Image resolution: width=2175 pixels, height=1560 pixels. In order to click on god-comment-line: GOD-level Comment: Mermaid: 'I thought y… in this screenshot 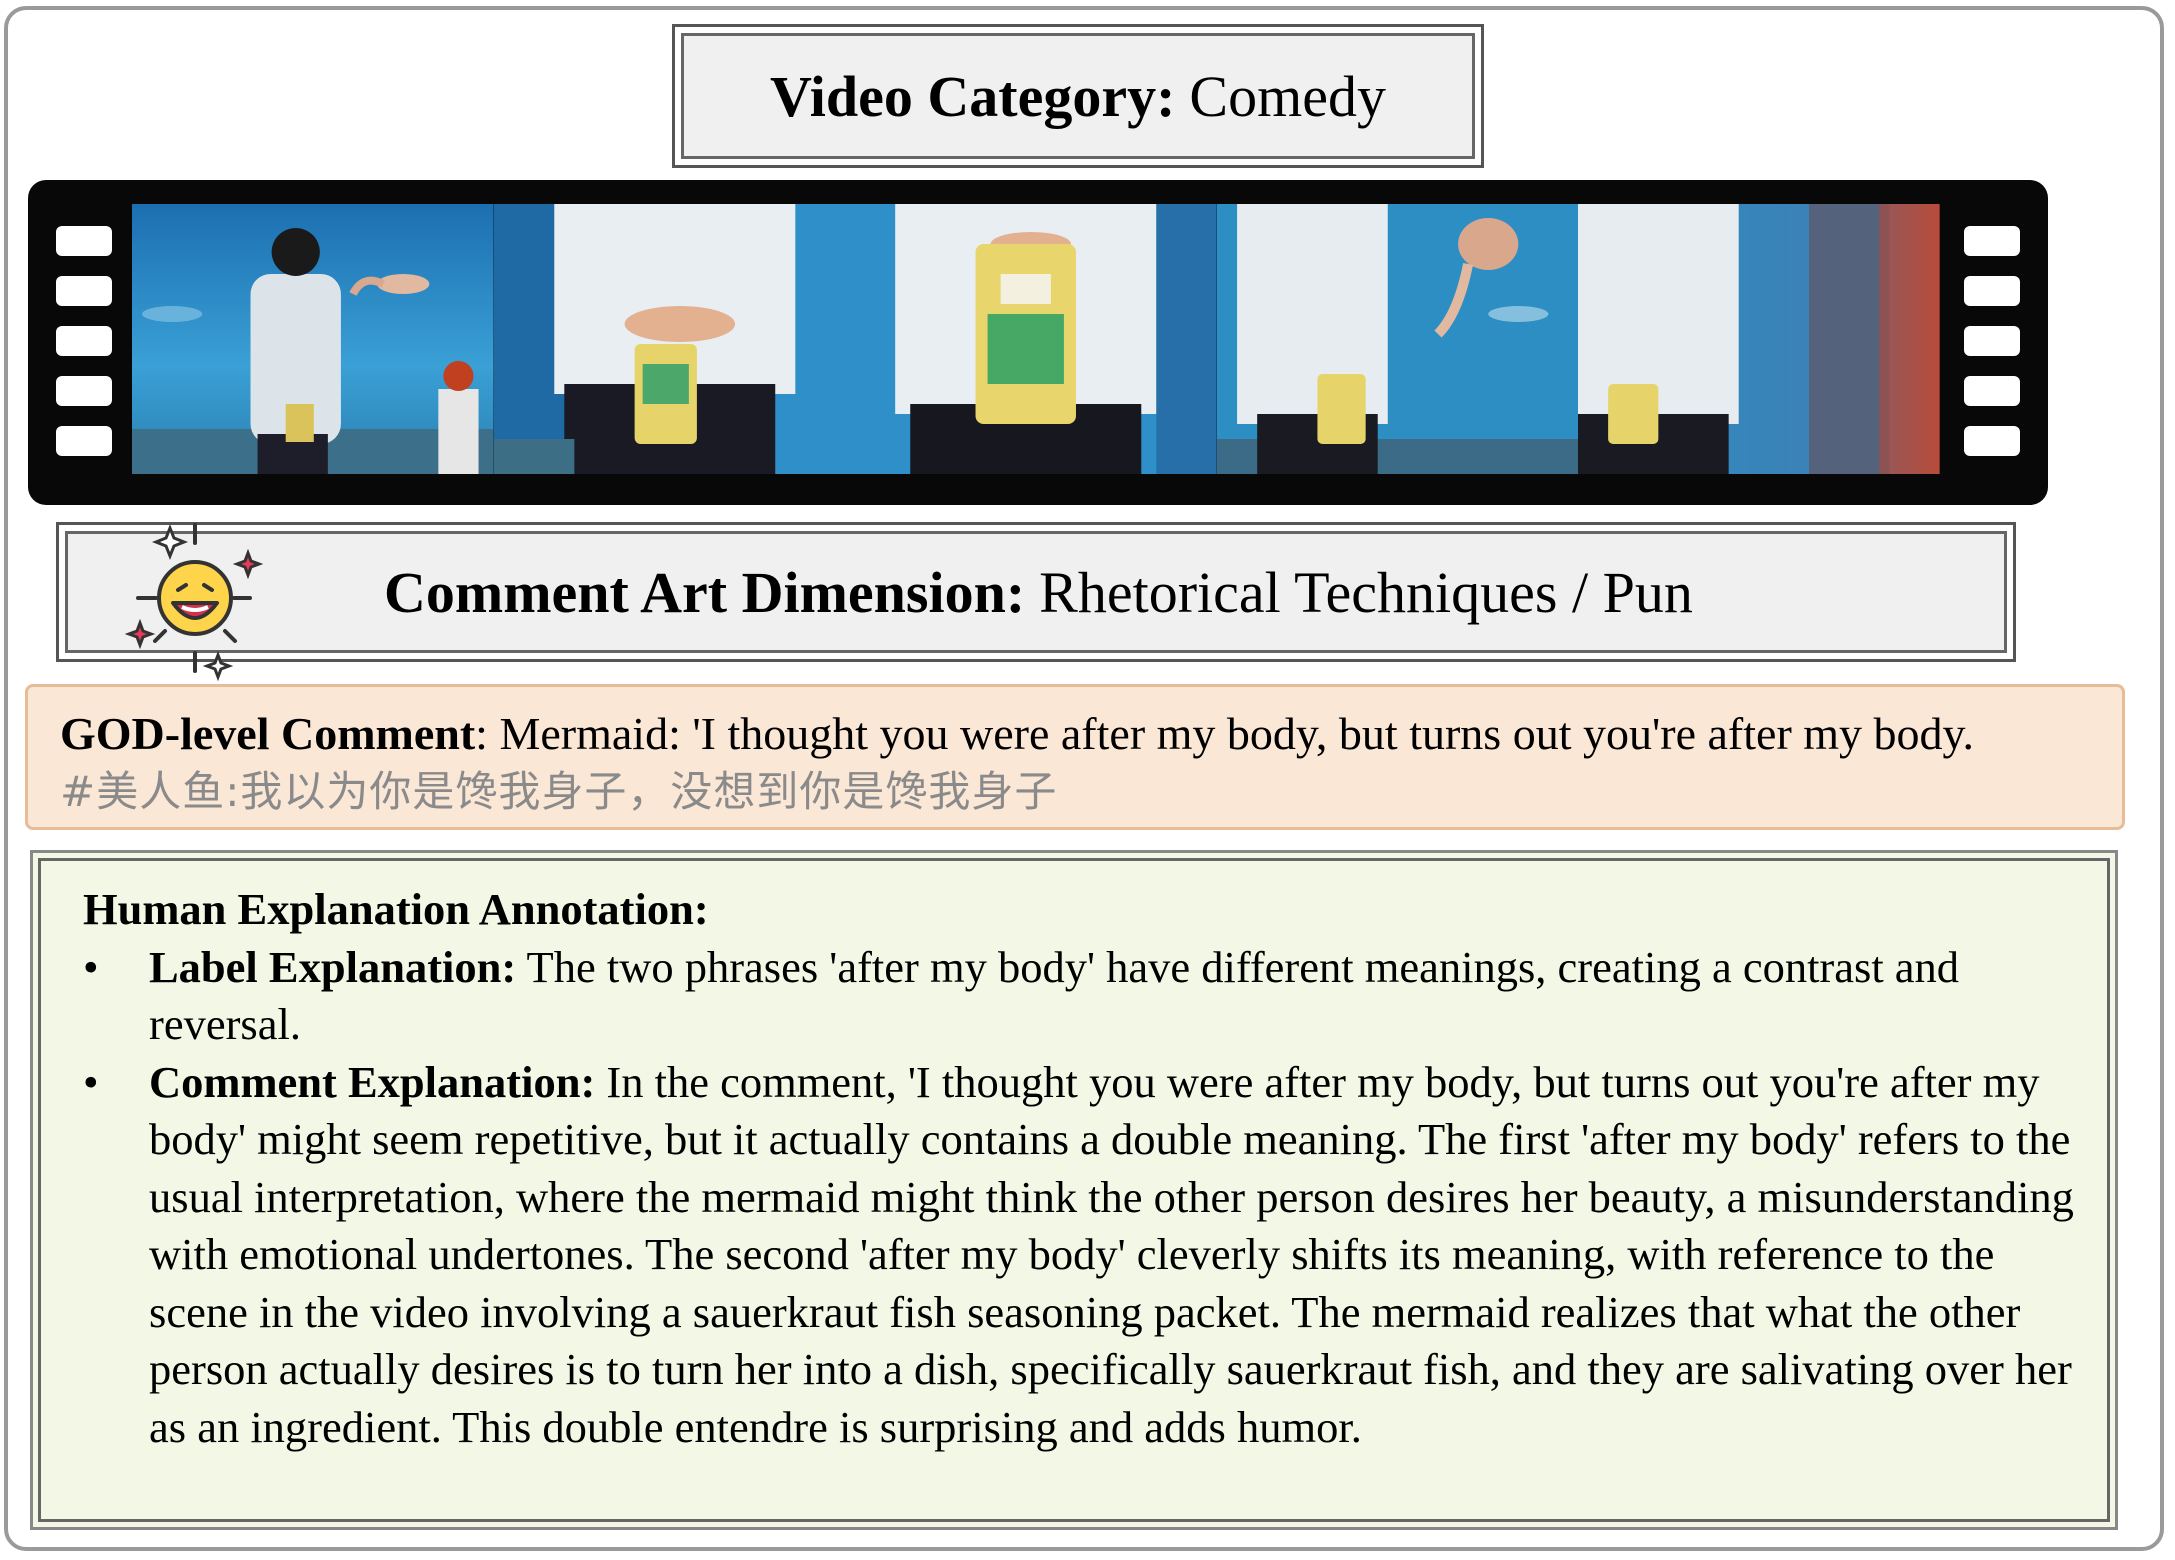, I will do `click(1075, 734)`.